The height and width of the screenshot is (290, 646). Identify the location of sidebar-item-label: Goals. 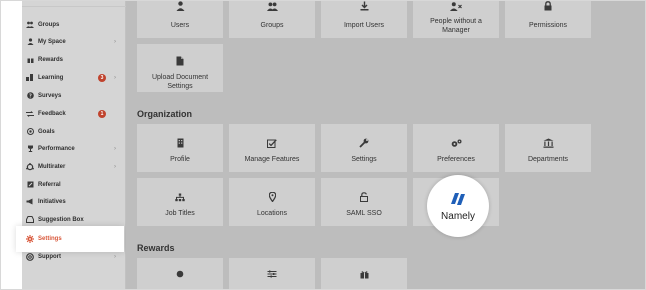
(46, 131).